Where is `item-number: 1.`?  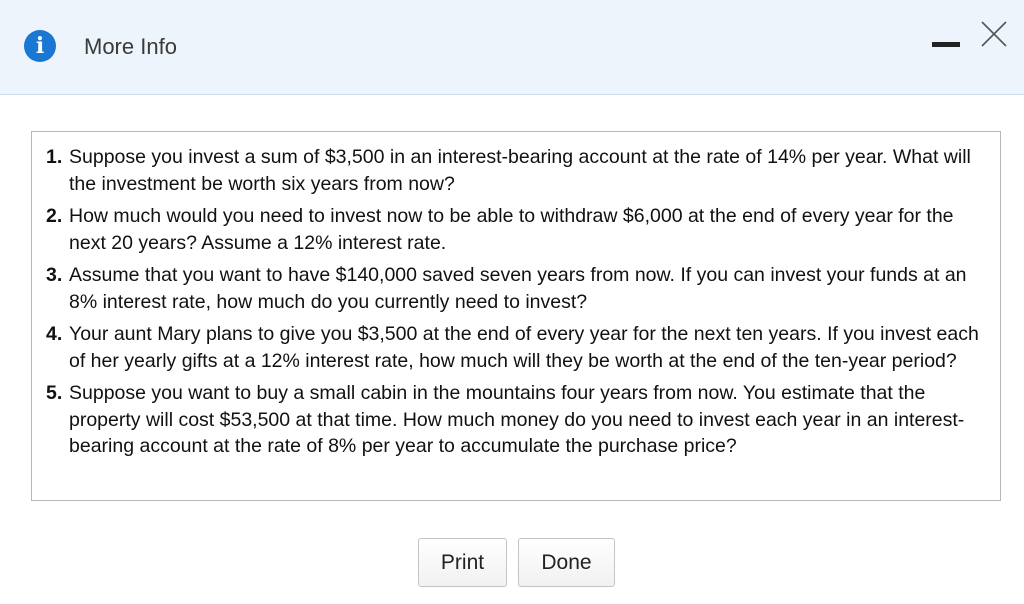 item-number: 1. is located at coordinates (54, 157).